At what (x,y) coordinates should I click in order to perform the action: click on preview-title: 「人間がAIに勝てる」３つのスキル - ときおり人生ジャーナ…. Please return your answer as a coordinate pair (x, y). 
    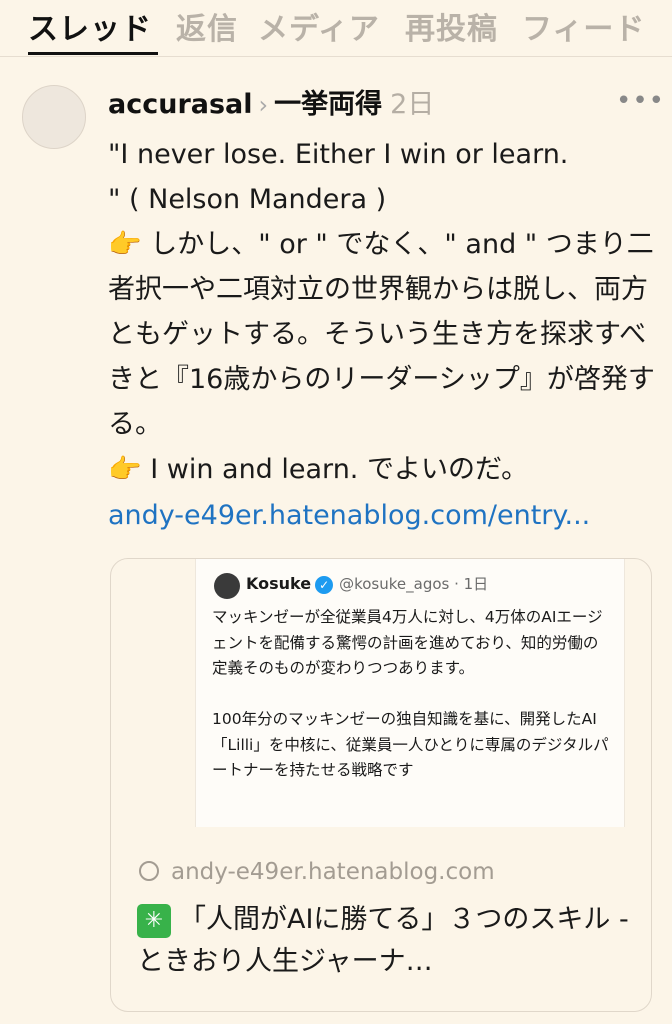
    Looking at the image, I should click on (383, 940).